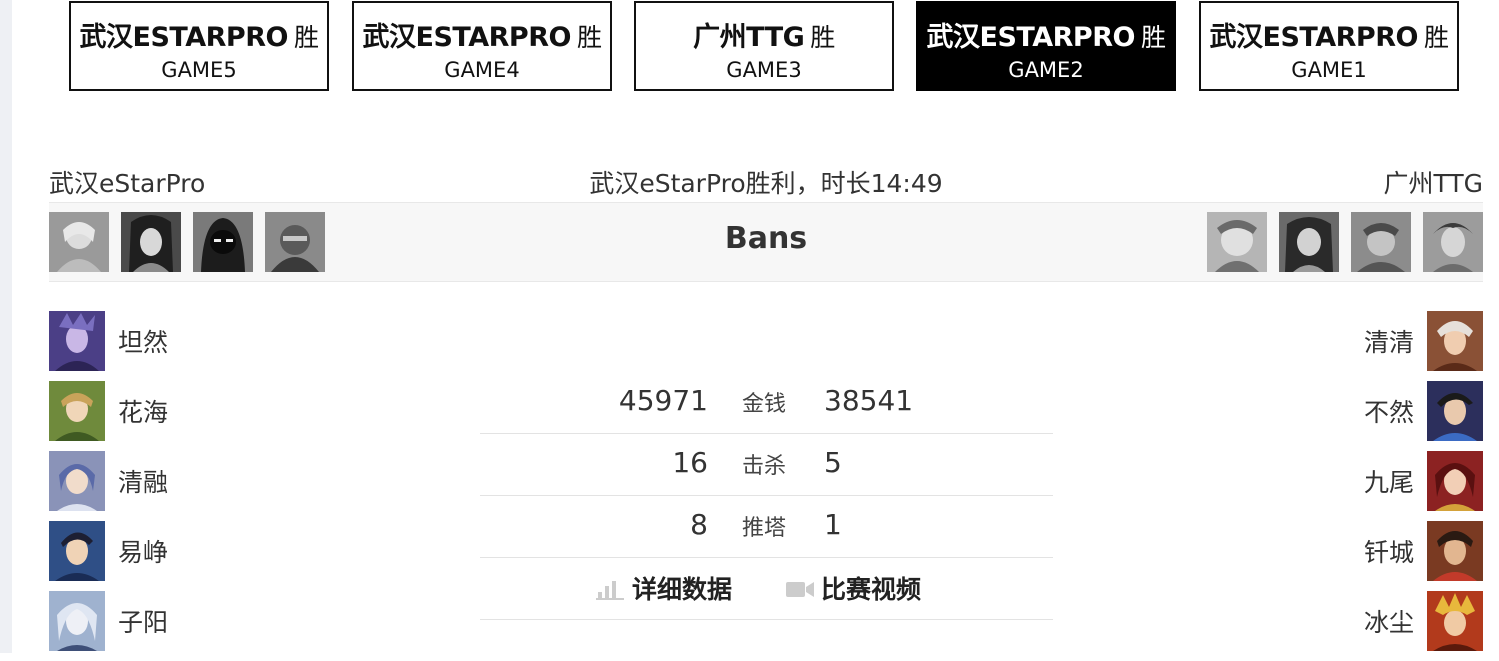 This screenshot has height=661, width=1499. Describe the element at coordinates (143, 482) in the screenshot. I see `player-name: 清融` at that location.